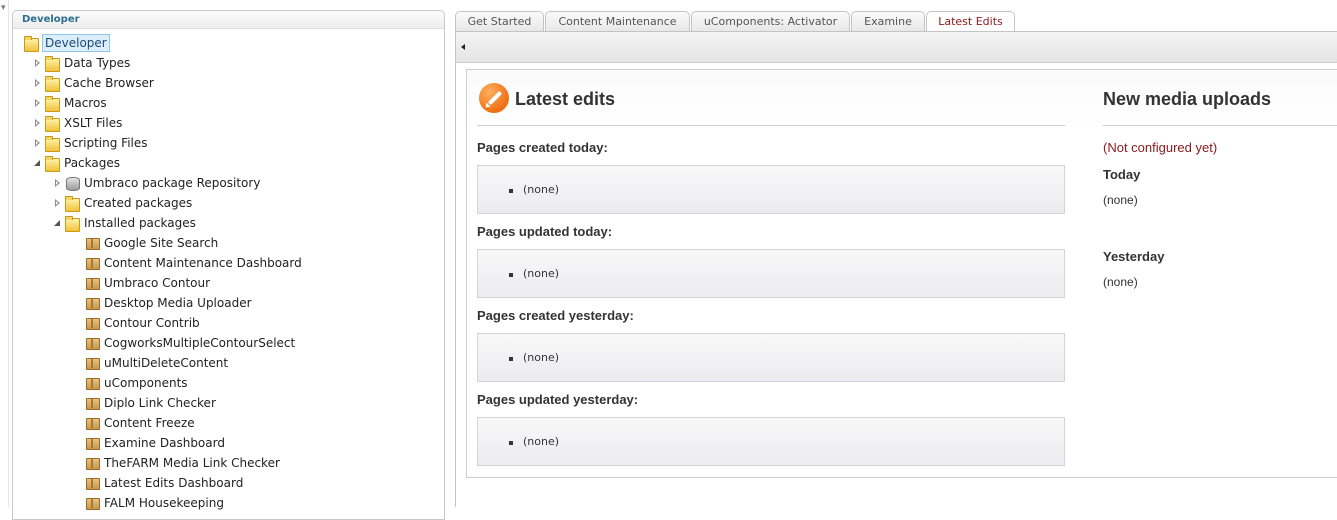 Image resolution: width=1337 pixels, height=520 pixels. I want to click on section-label-created-yesterday: Pages created yesterday:, so click(555, 315).